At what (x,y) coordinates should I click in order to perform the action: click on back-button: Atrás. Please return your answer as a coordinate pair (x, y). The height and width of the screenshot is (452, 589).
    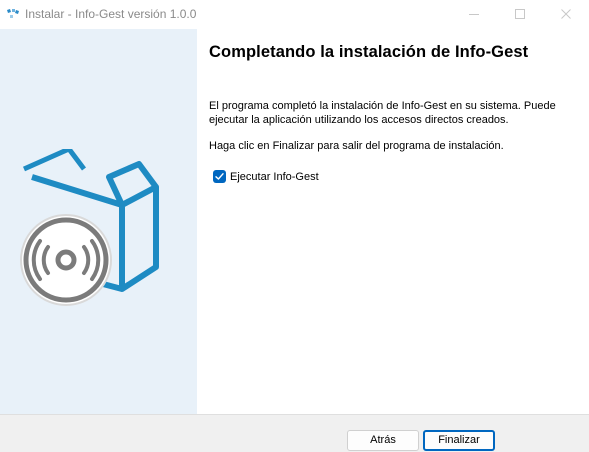
    Looking at the image, I should click on (383, 440).